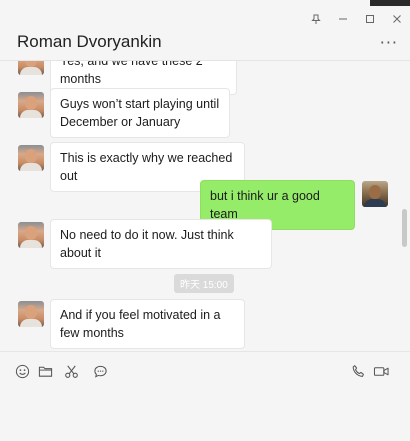  Describe the element at coordinates (22, 371) in the screenshot. I see `emoji-icon` at that location.